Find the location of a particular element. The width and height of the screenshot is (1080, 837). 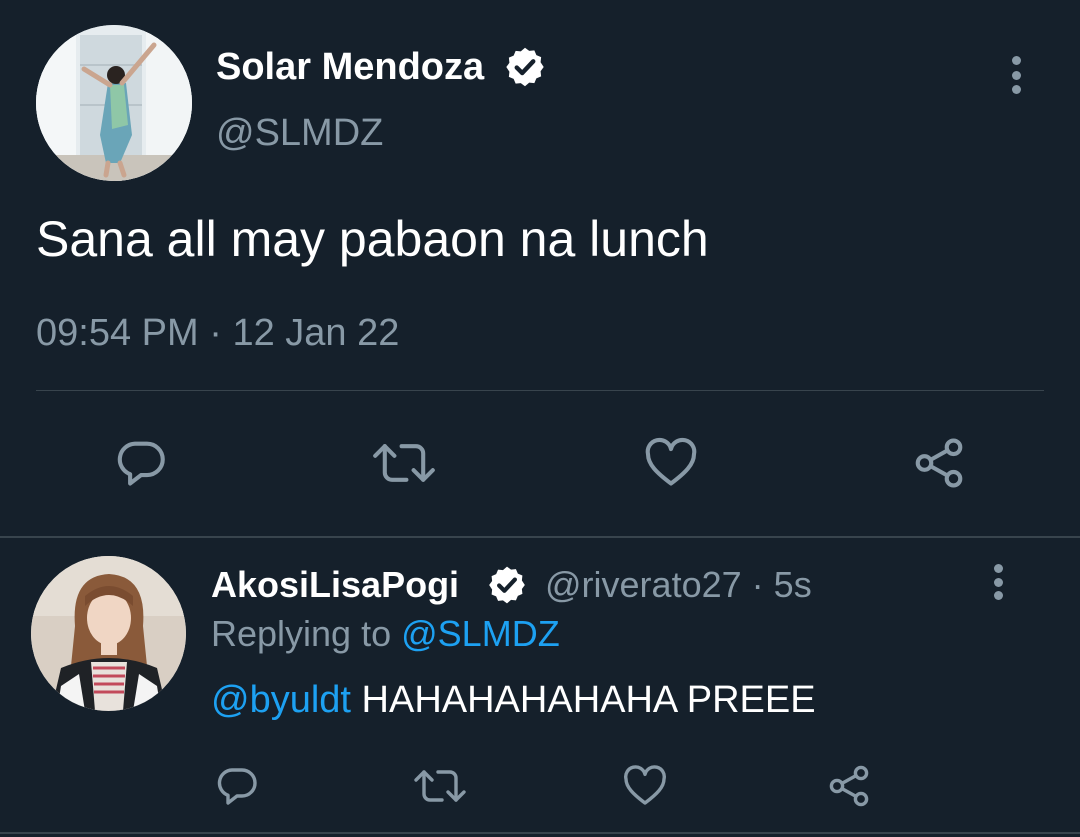

tweet-time: 09:54 PM is located at coordinates (117, 333).